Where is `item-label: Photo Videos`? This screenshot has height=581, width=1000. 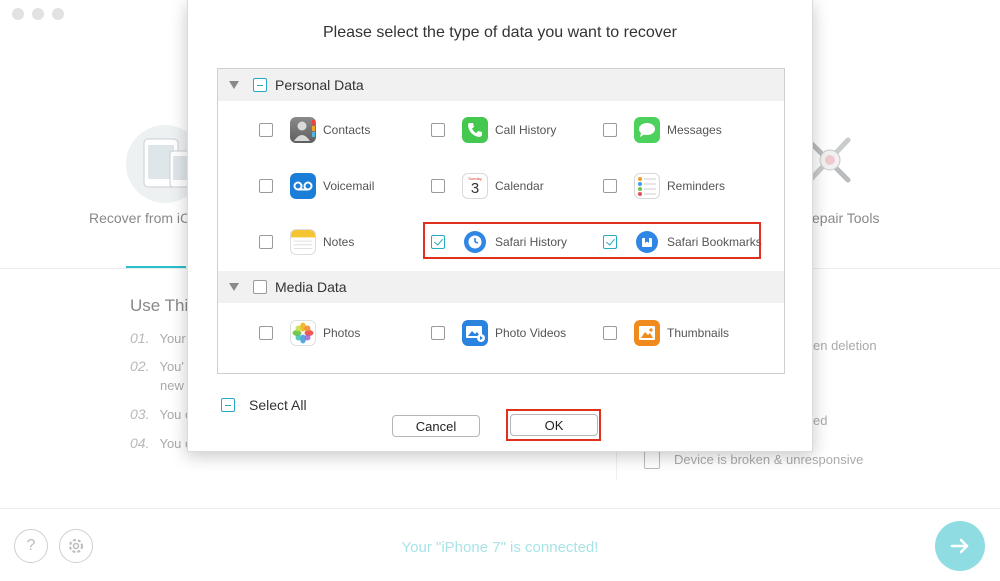
item-label: Photo Videos is located at coordinates (531, 333).